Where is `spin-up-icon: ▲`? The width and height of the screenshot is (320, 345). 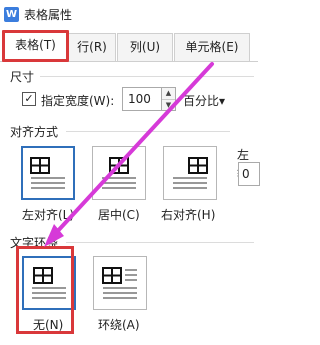 spin-up-icon: ▲ is located at coordinates (168, 93).